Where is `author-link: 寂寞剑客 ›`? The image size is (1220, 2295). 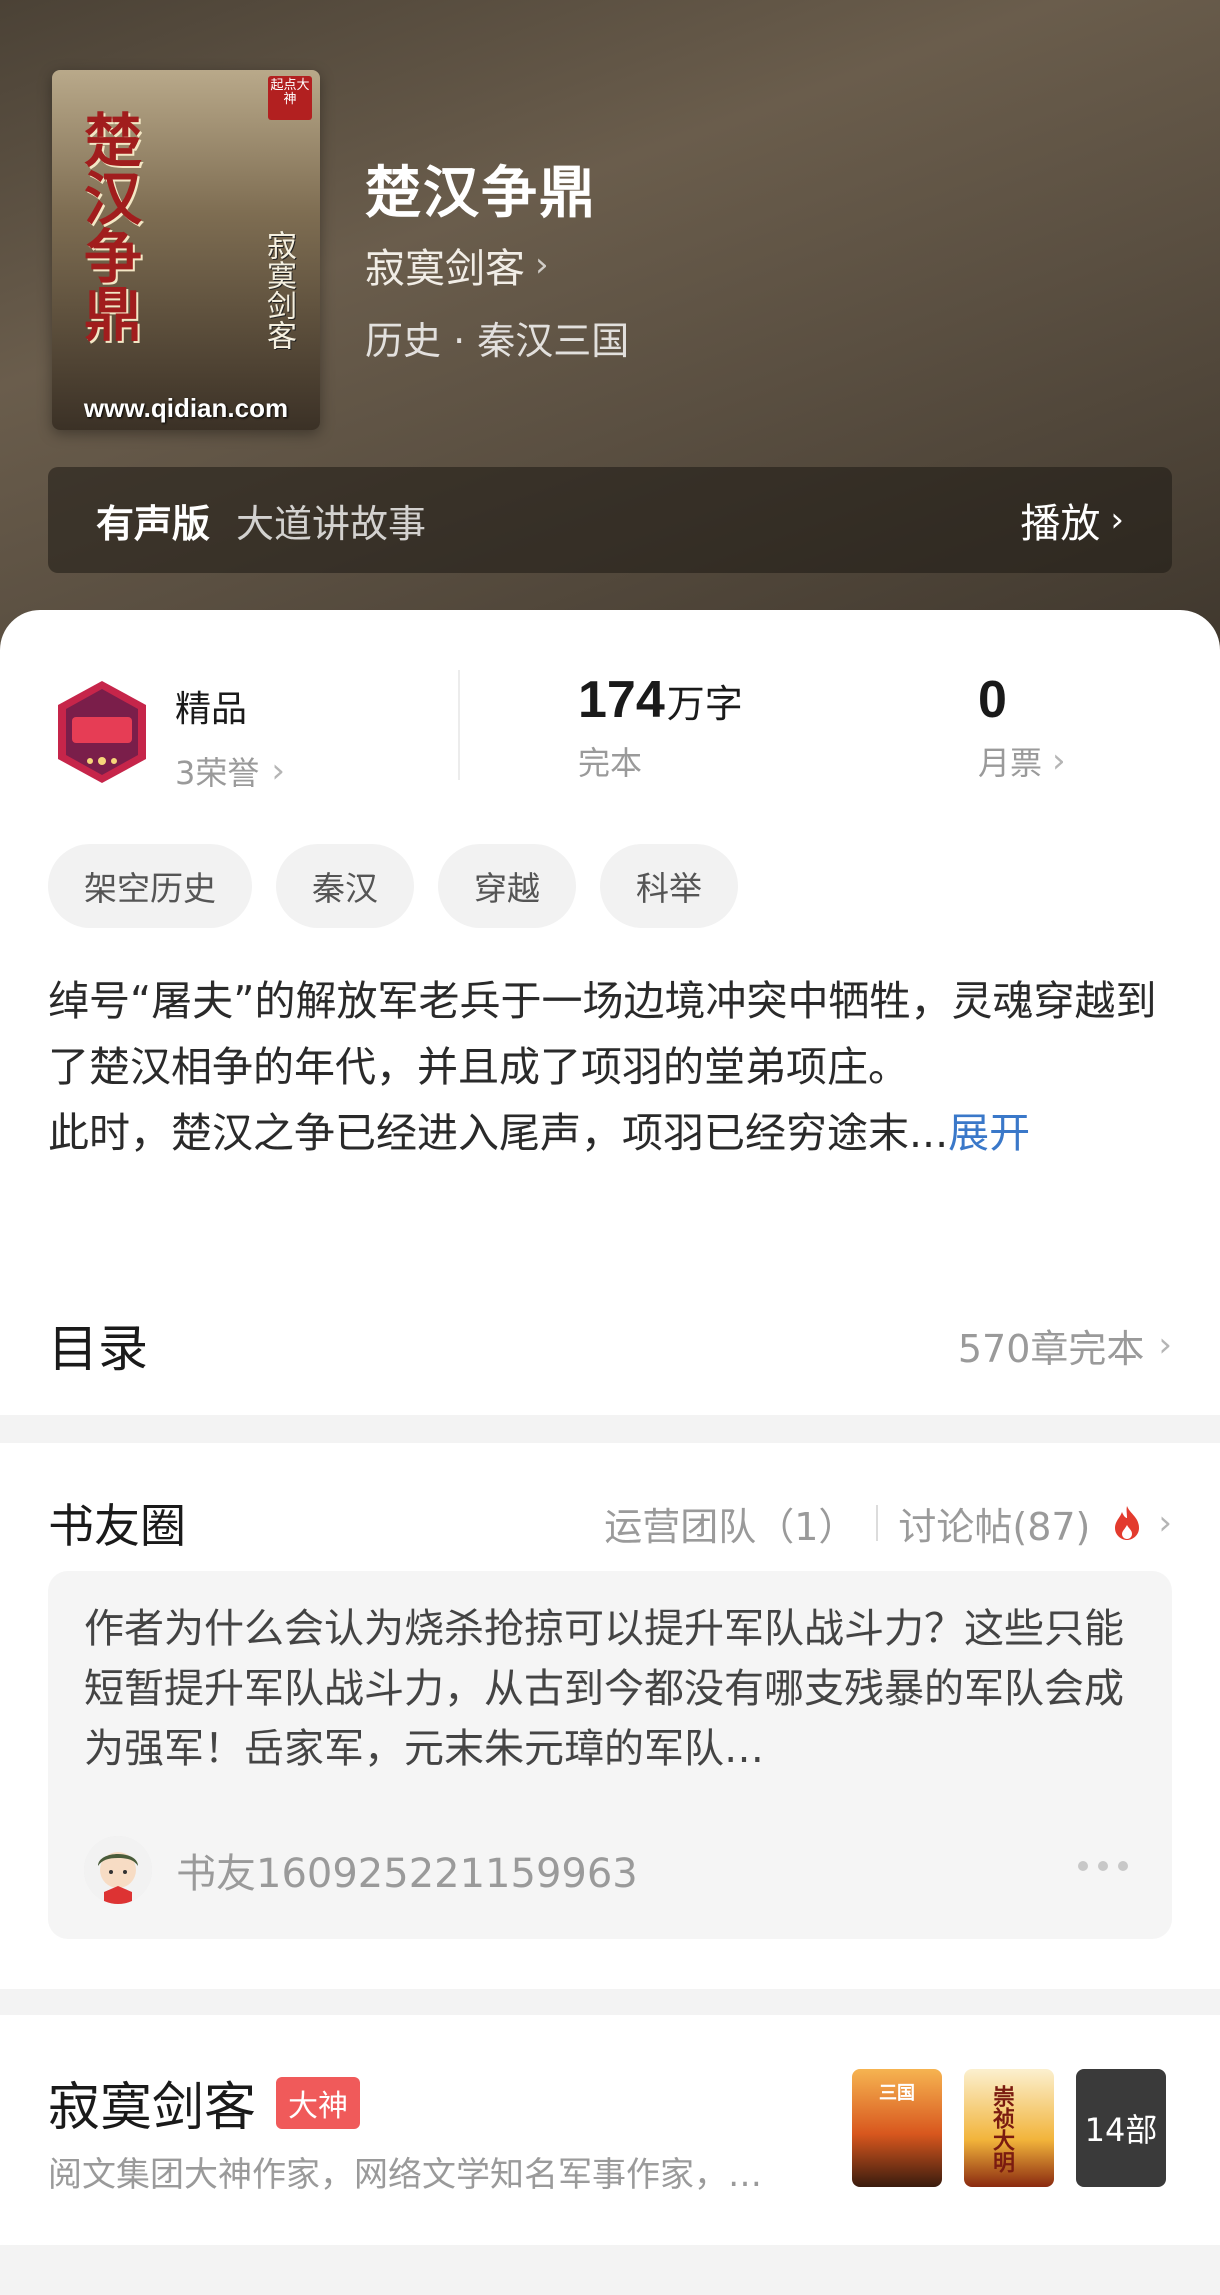
author-link: 寂寞剑客 › is located at coordinates (457, 266).